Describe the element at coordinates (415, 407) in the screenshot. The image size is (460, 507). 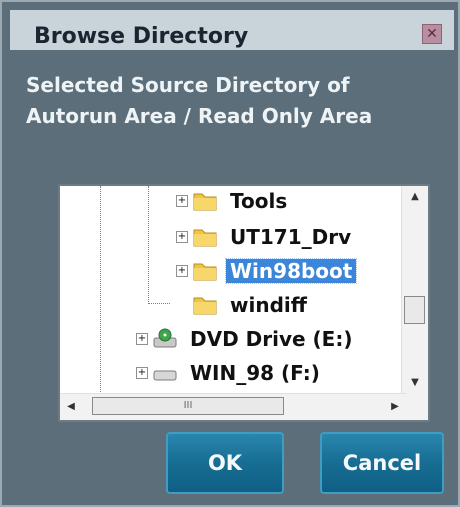
I see `scrollbar-corner` at that location.